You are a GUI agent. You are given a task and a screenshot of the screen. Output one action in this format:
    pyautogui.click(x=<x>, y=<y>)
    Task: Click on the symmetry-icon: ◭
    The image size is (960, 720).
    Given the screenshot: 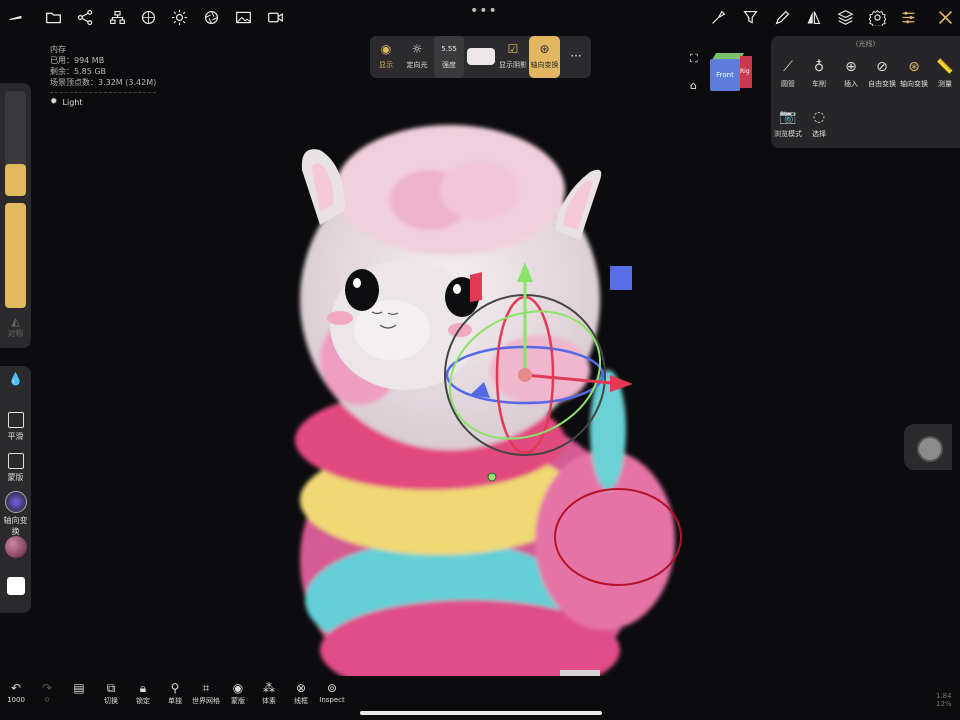 What is the action you would take?
    pyautogui.click(x=15, y=321)
    